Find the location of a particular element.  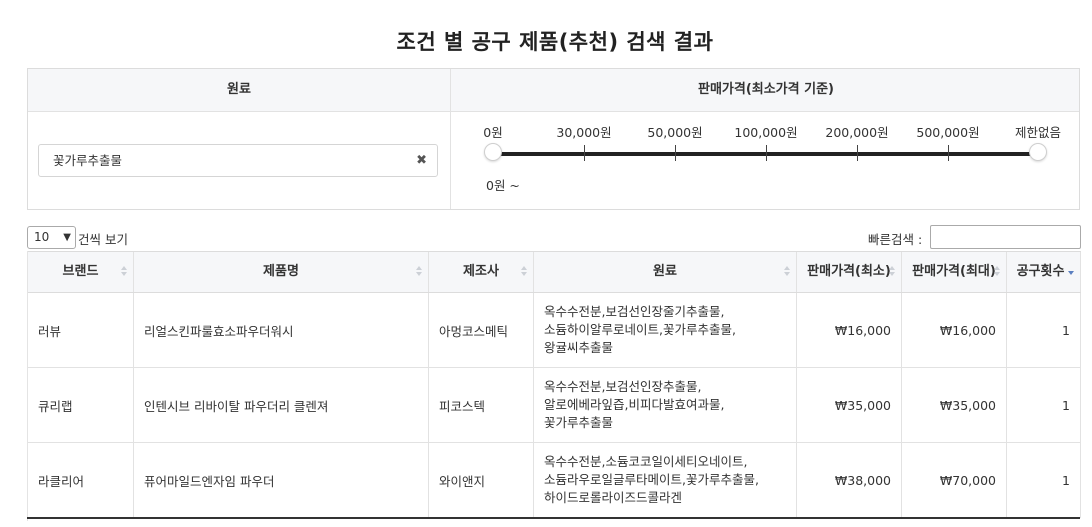

column-header-brand: 브랜드 is located at coordinates (81, 272).